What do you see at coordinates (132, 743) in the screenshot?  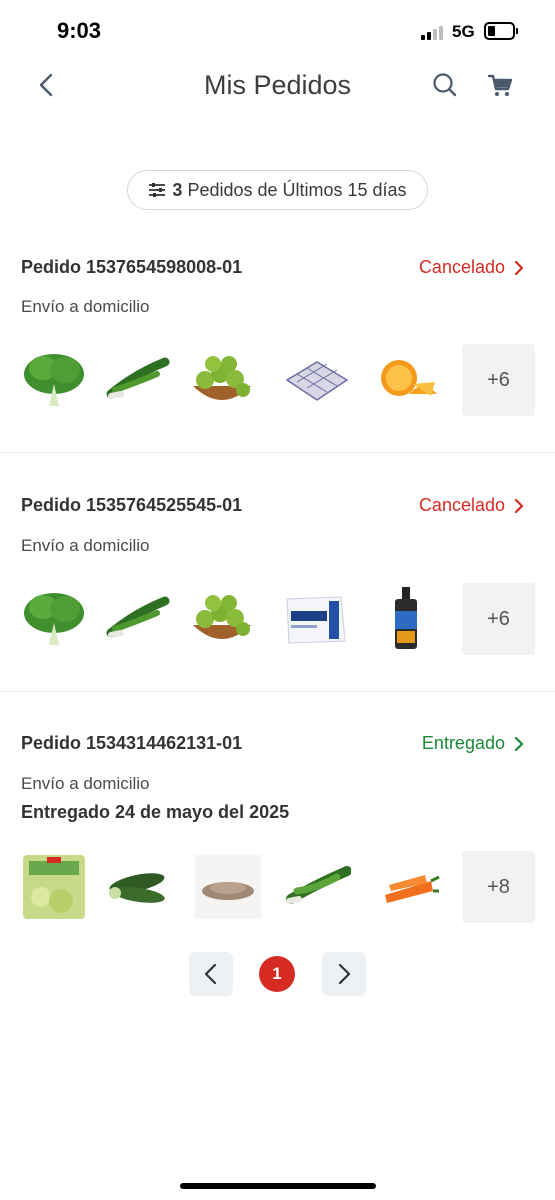 I see `order-id: Pedido 1534314462131-01` at bounding box center [132, 743].